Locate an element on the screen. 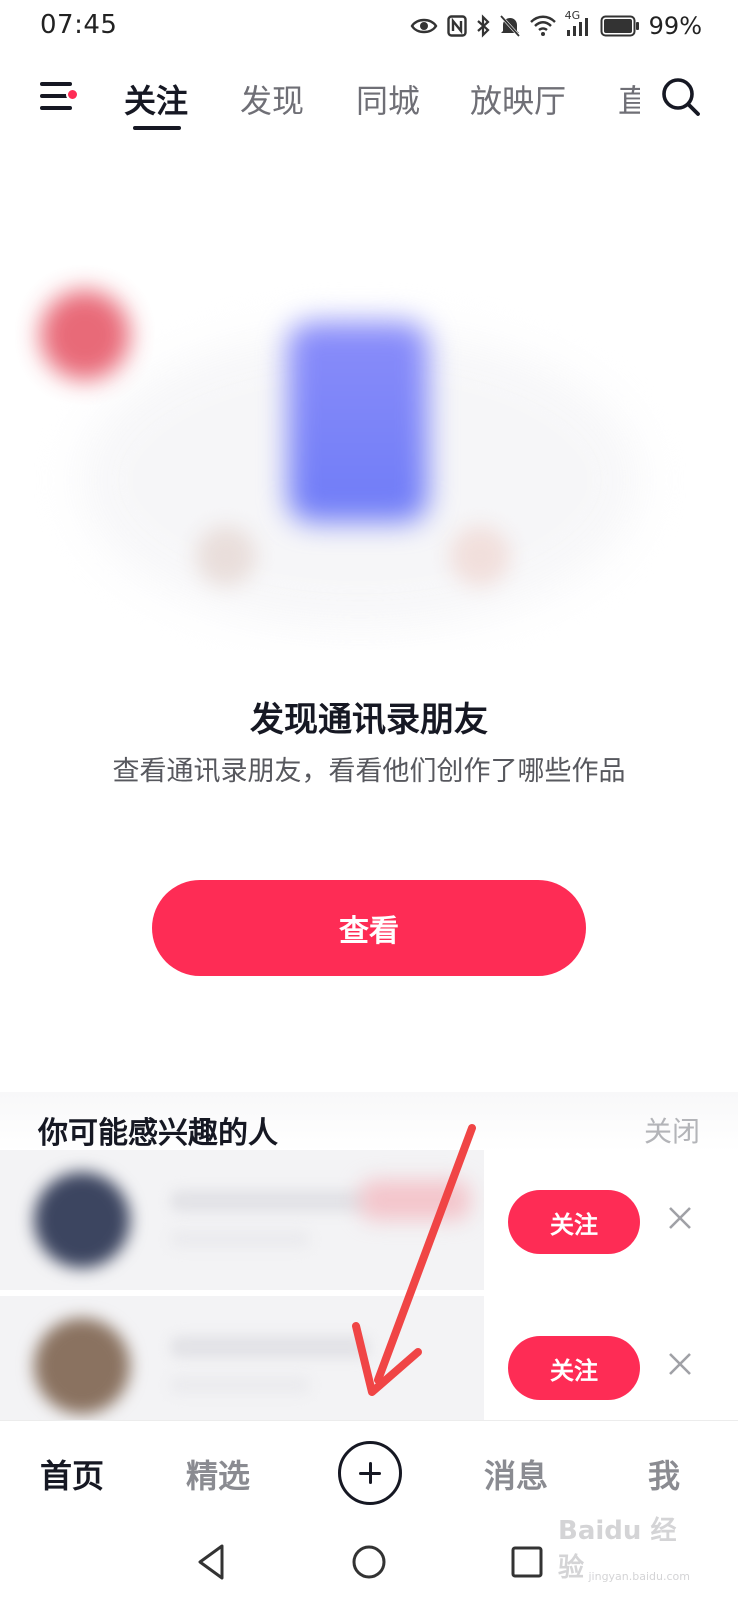  search-icon is located at coordinates (681, 97).